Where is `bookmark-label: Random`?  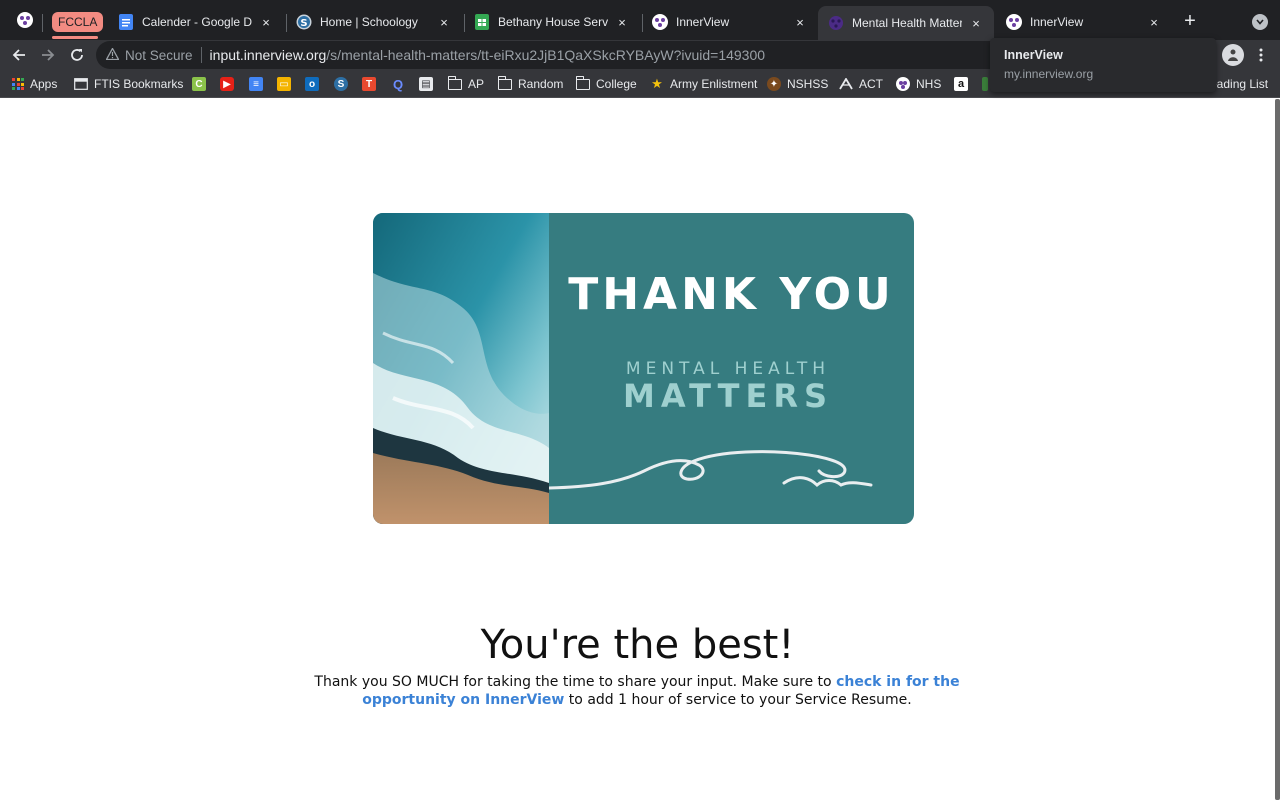 bookmark-label: Random is located at coordinates (541, 84).